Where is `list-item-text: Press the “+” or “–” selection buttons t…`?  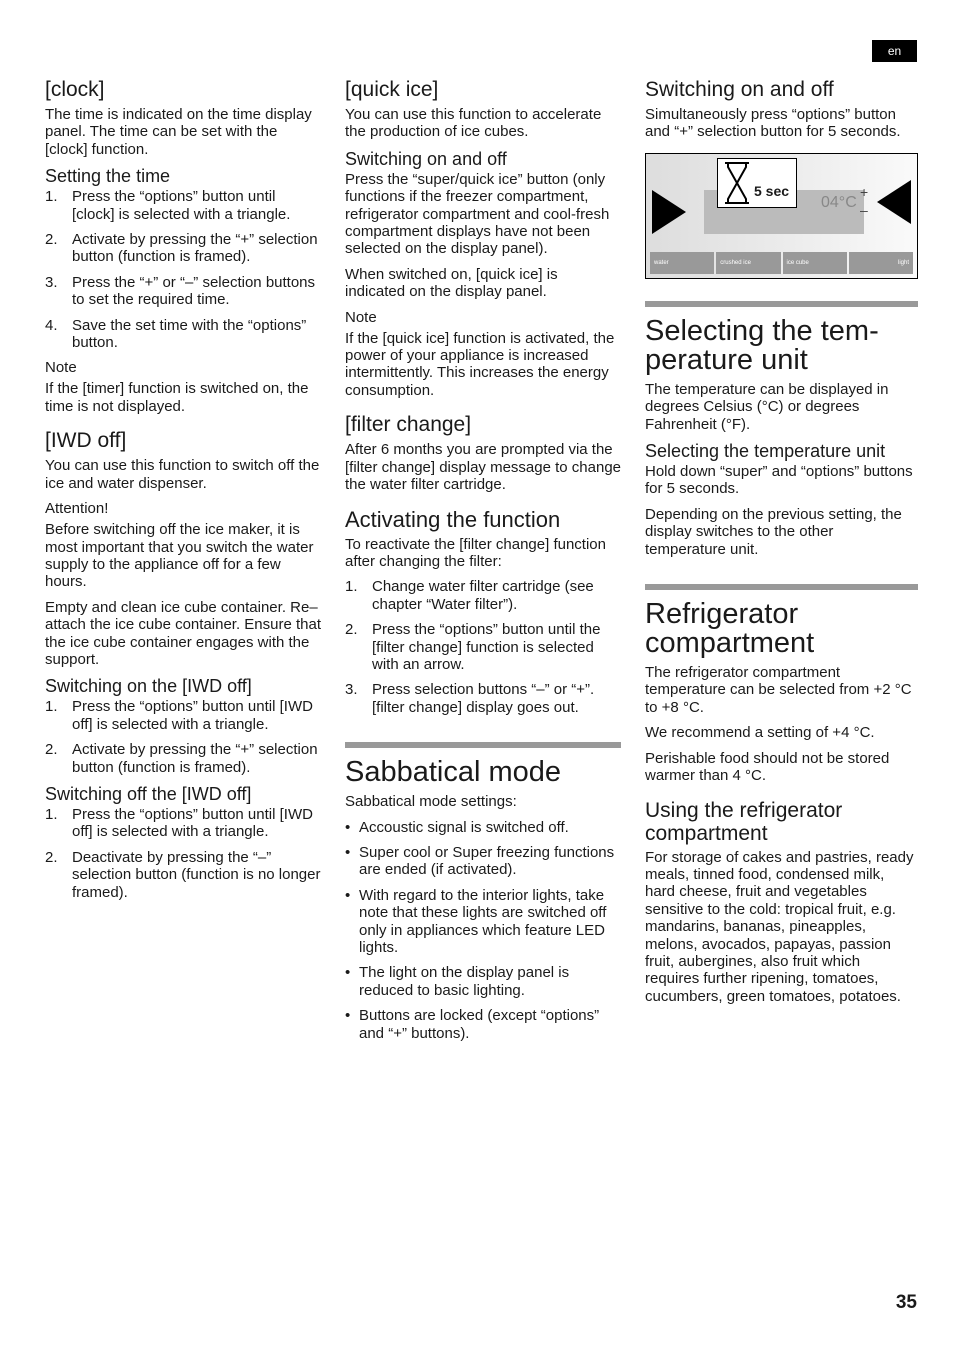 list-item-text: Press the “+” or “–” selection buttons t… is located at coordinates (194, 291).